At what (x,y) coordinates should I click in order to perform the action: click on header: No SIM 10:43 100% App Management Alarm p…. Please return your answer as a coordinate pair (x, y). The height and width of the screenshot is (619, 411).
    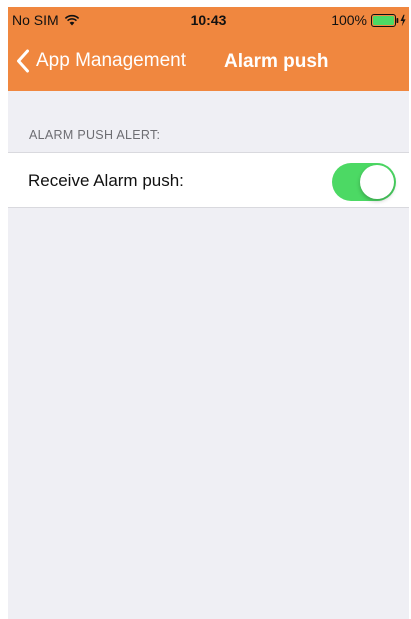
    Looking at the image, I should click on (208, 49).